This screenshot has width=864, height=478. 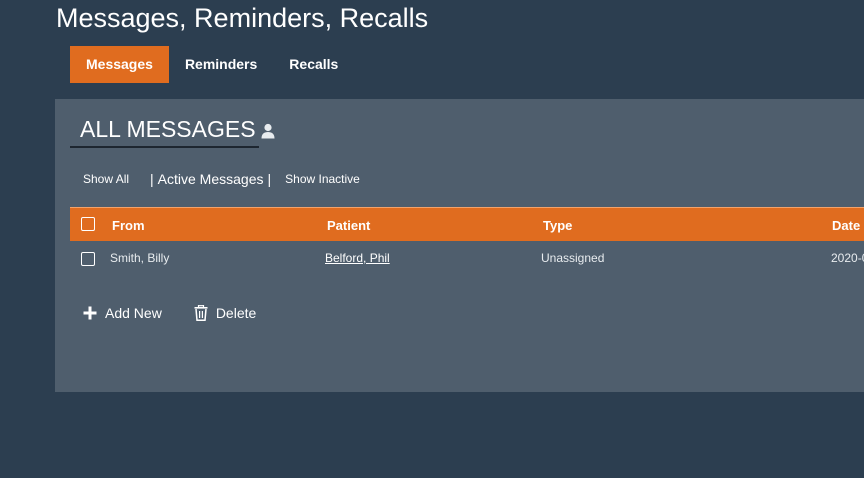 I want to click on add-new-label: Add New, so click(x=133, y=313).